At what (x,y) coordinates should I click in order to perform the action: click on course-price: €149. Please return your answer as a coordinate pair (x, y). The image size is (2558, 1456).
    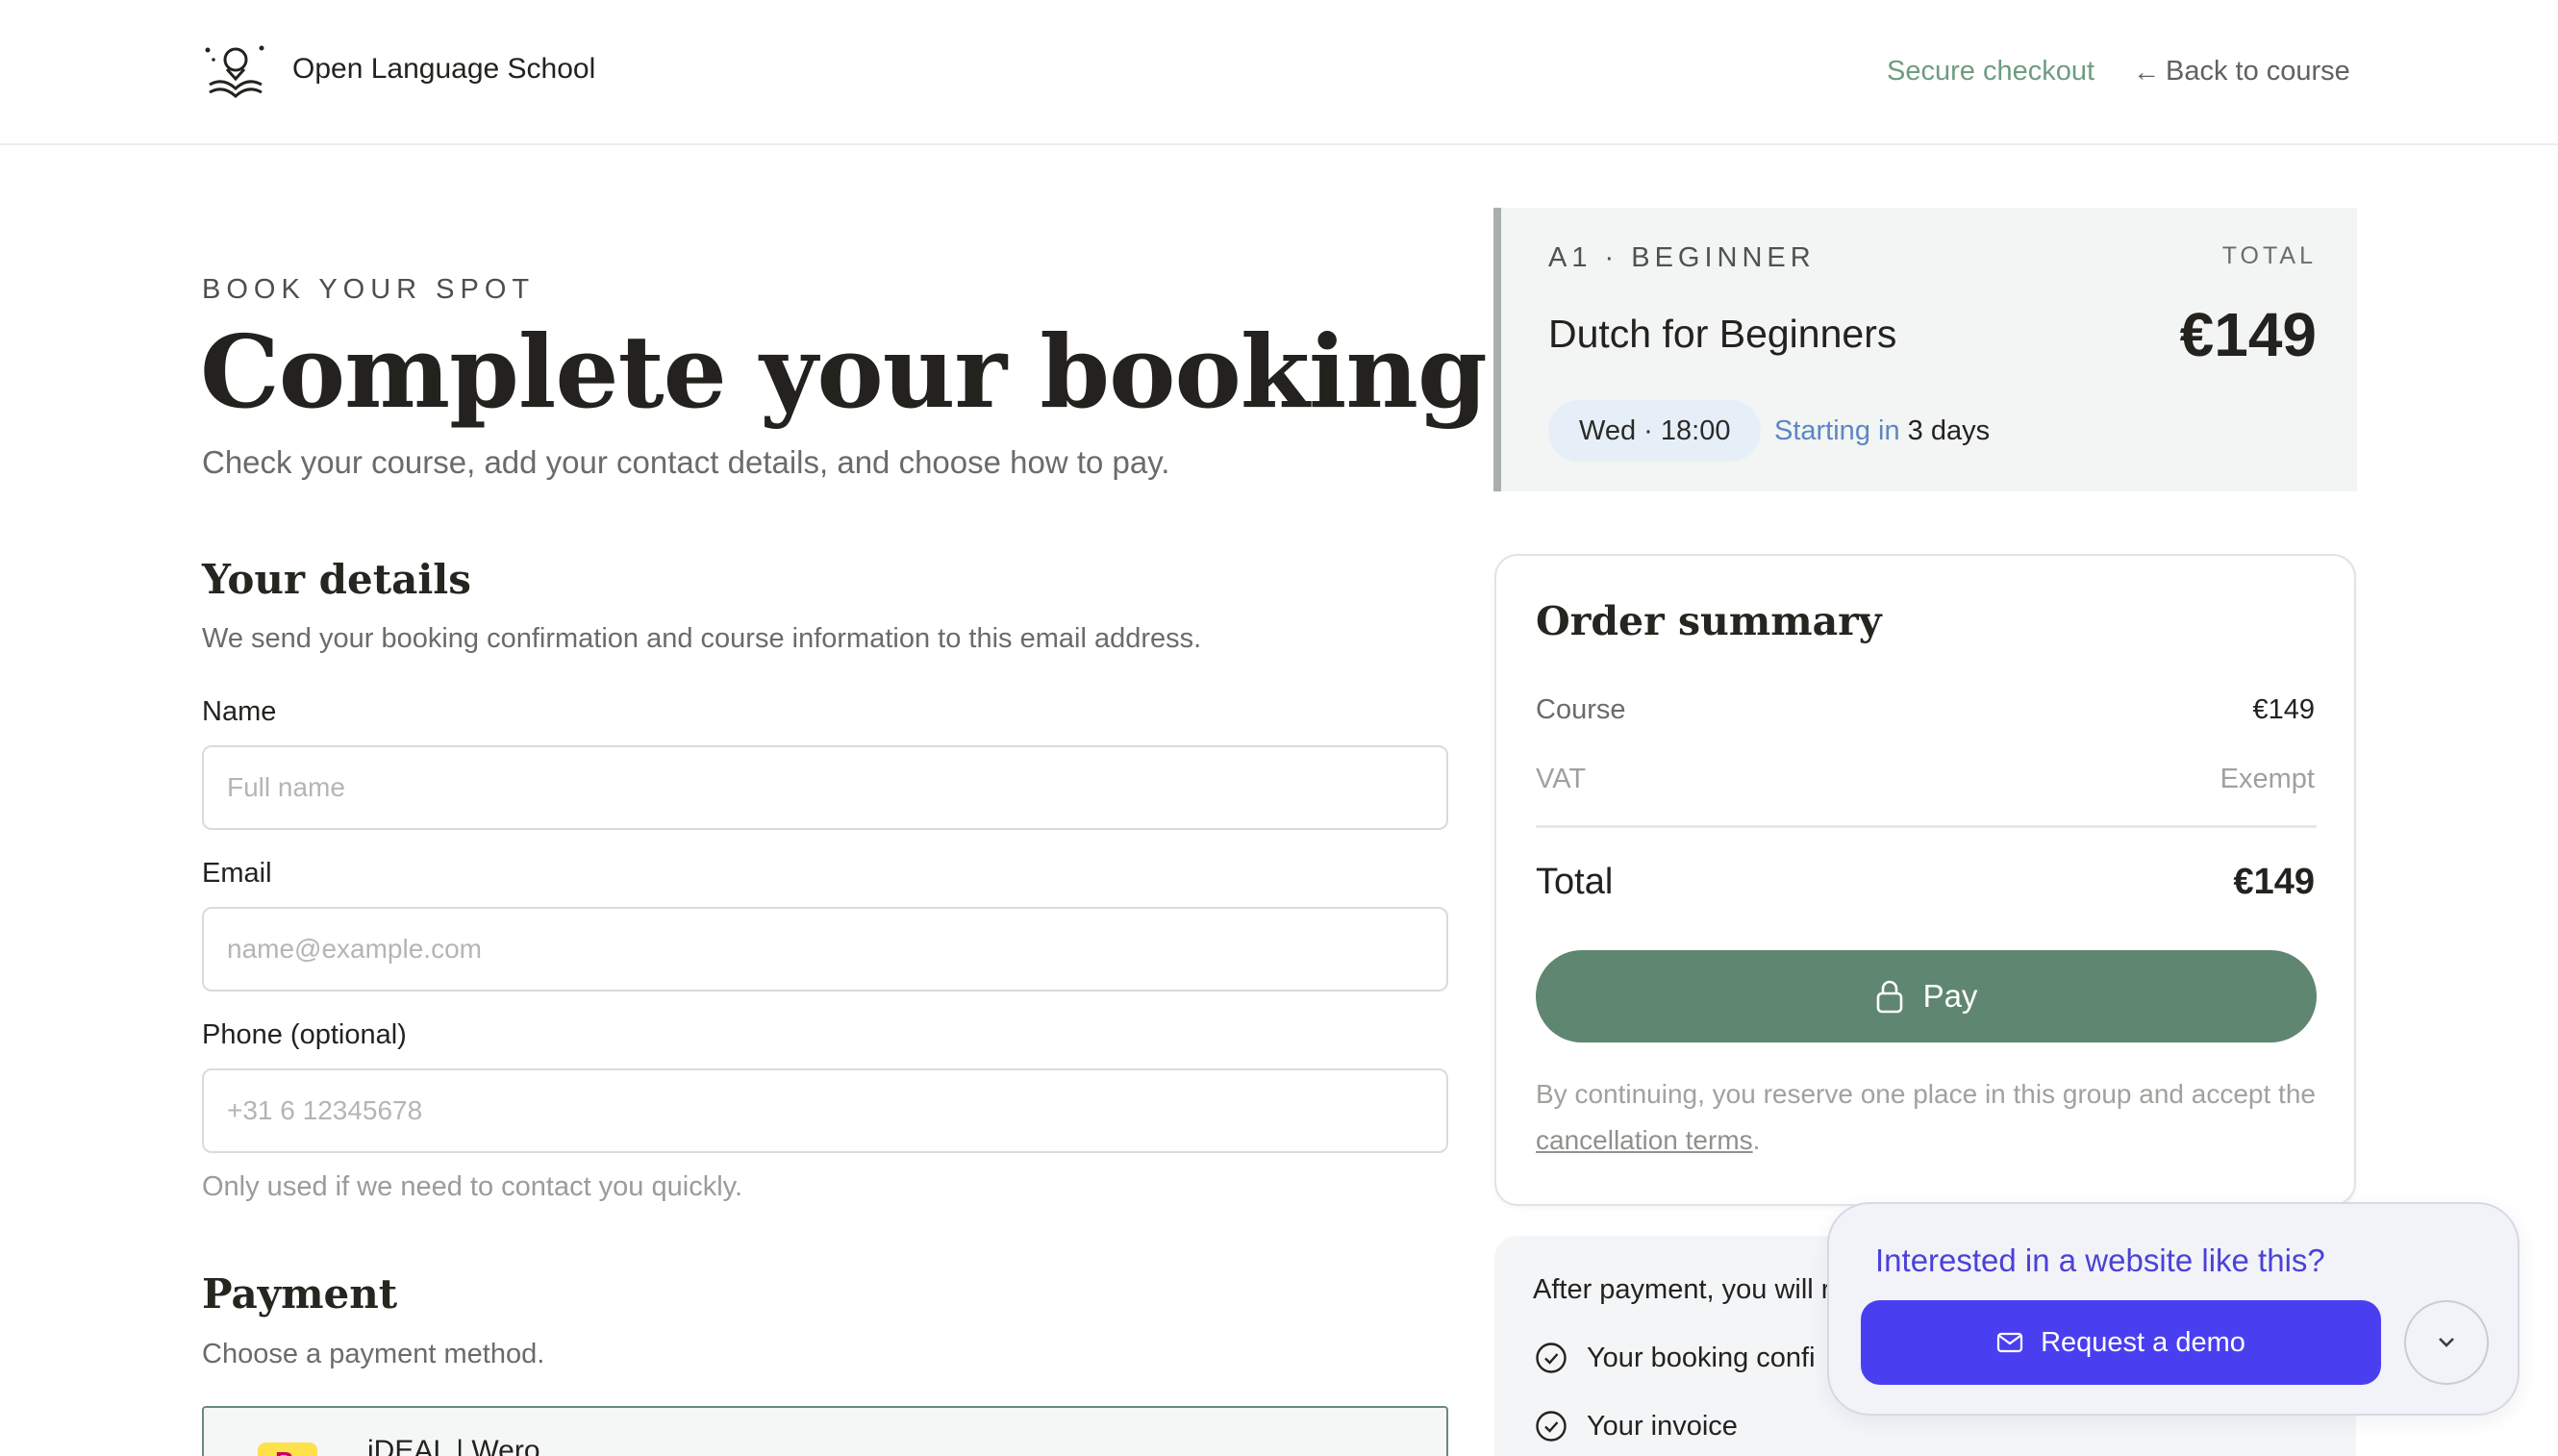
    Looking at the image, I should click on (2248, 335).